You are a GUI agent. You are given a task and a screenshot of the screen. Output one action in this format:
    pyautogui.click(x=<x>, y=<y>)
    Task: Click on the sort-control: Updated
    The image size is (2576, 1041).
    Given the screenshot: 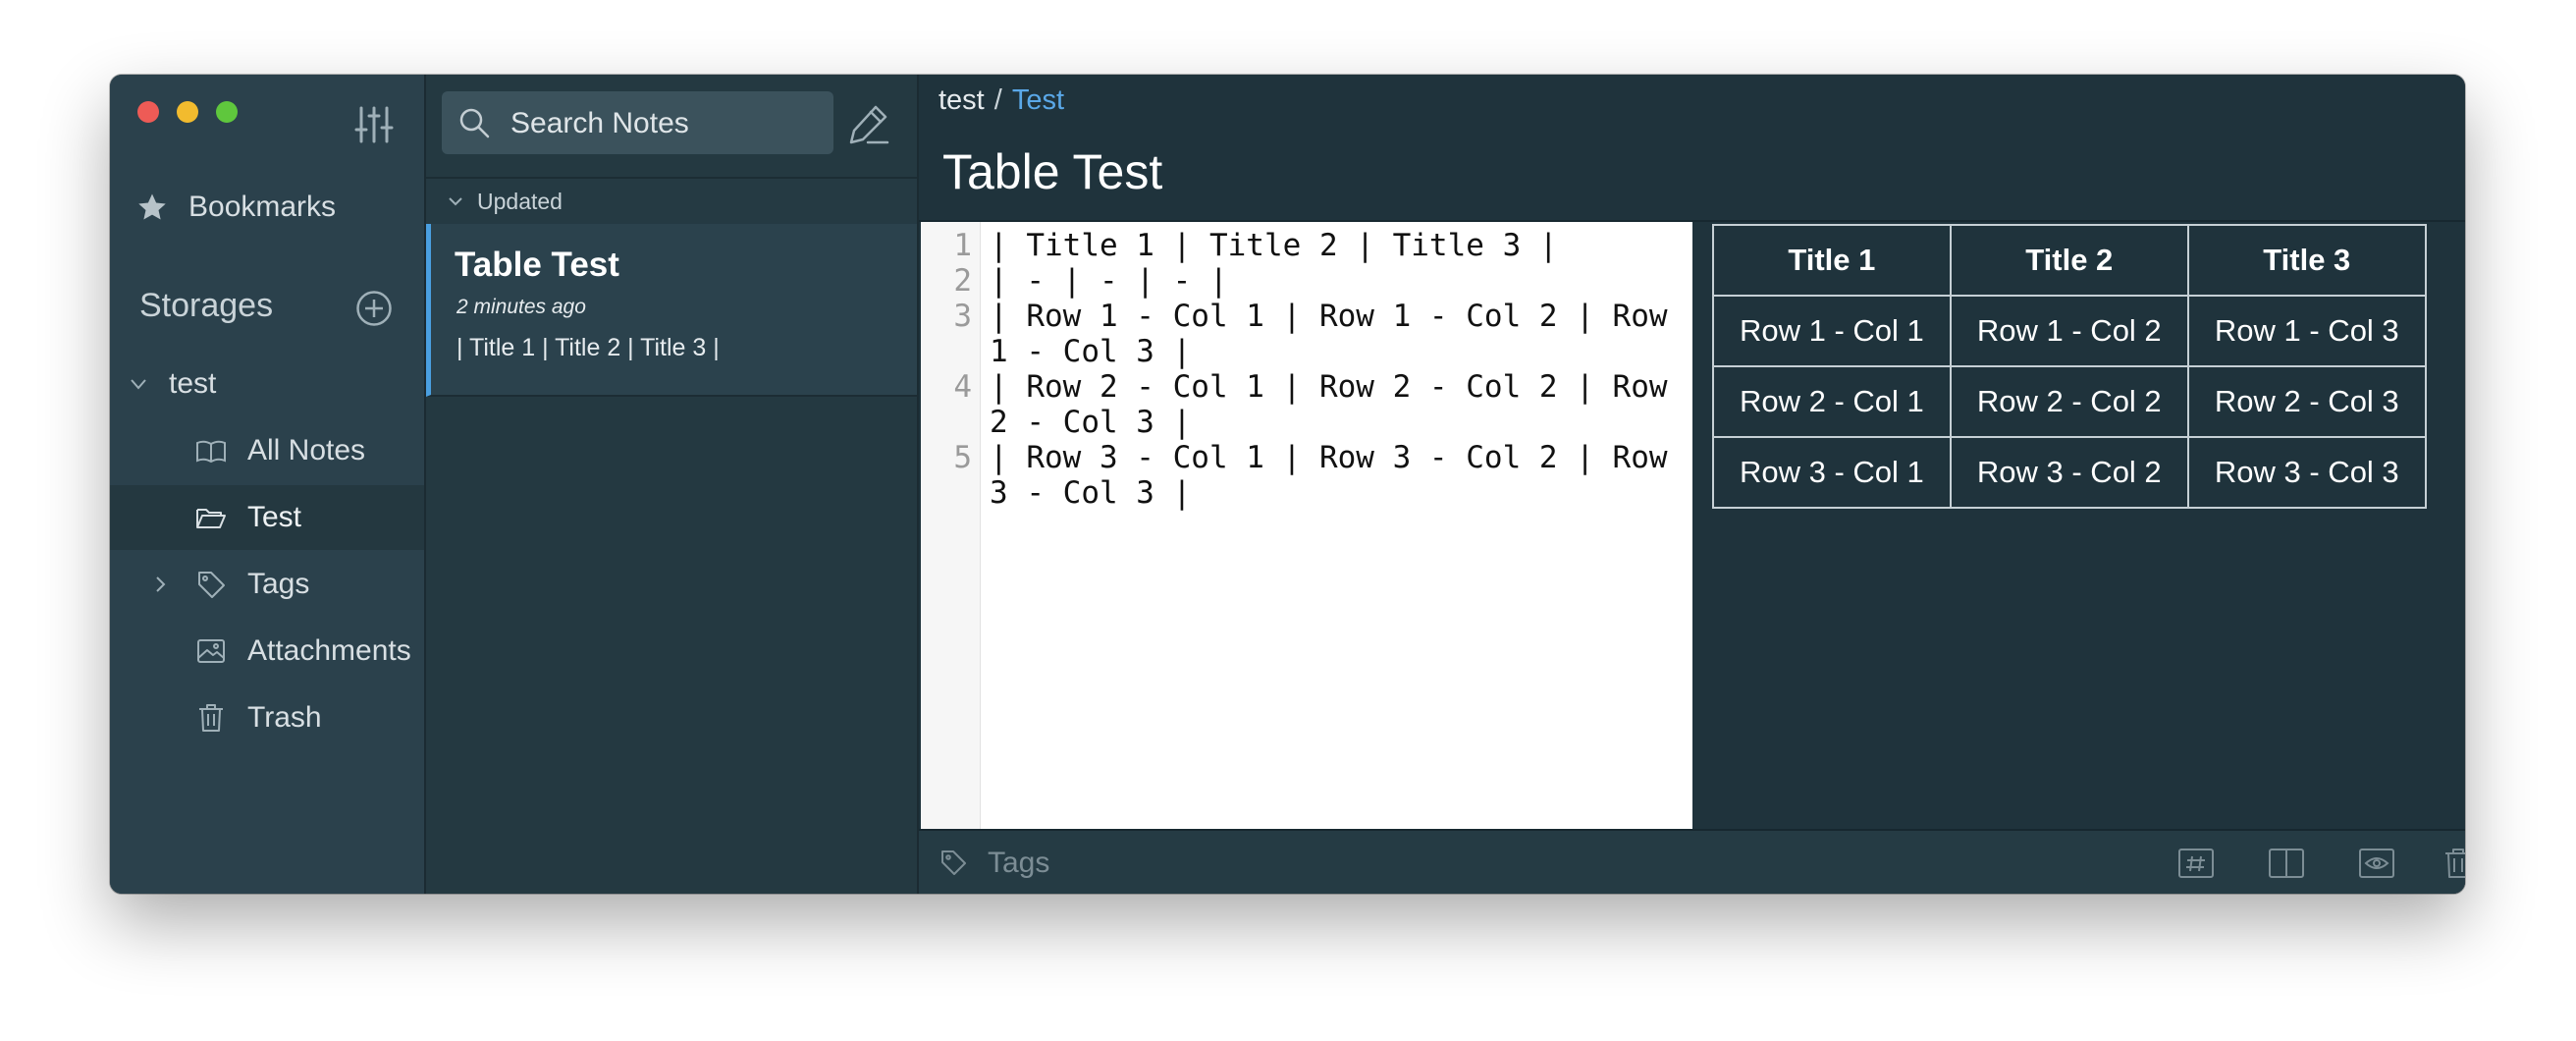 What is the action you would take?
    pyautogui.click(x=671, y=202)
    